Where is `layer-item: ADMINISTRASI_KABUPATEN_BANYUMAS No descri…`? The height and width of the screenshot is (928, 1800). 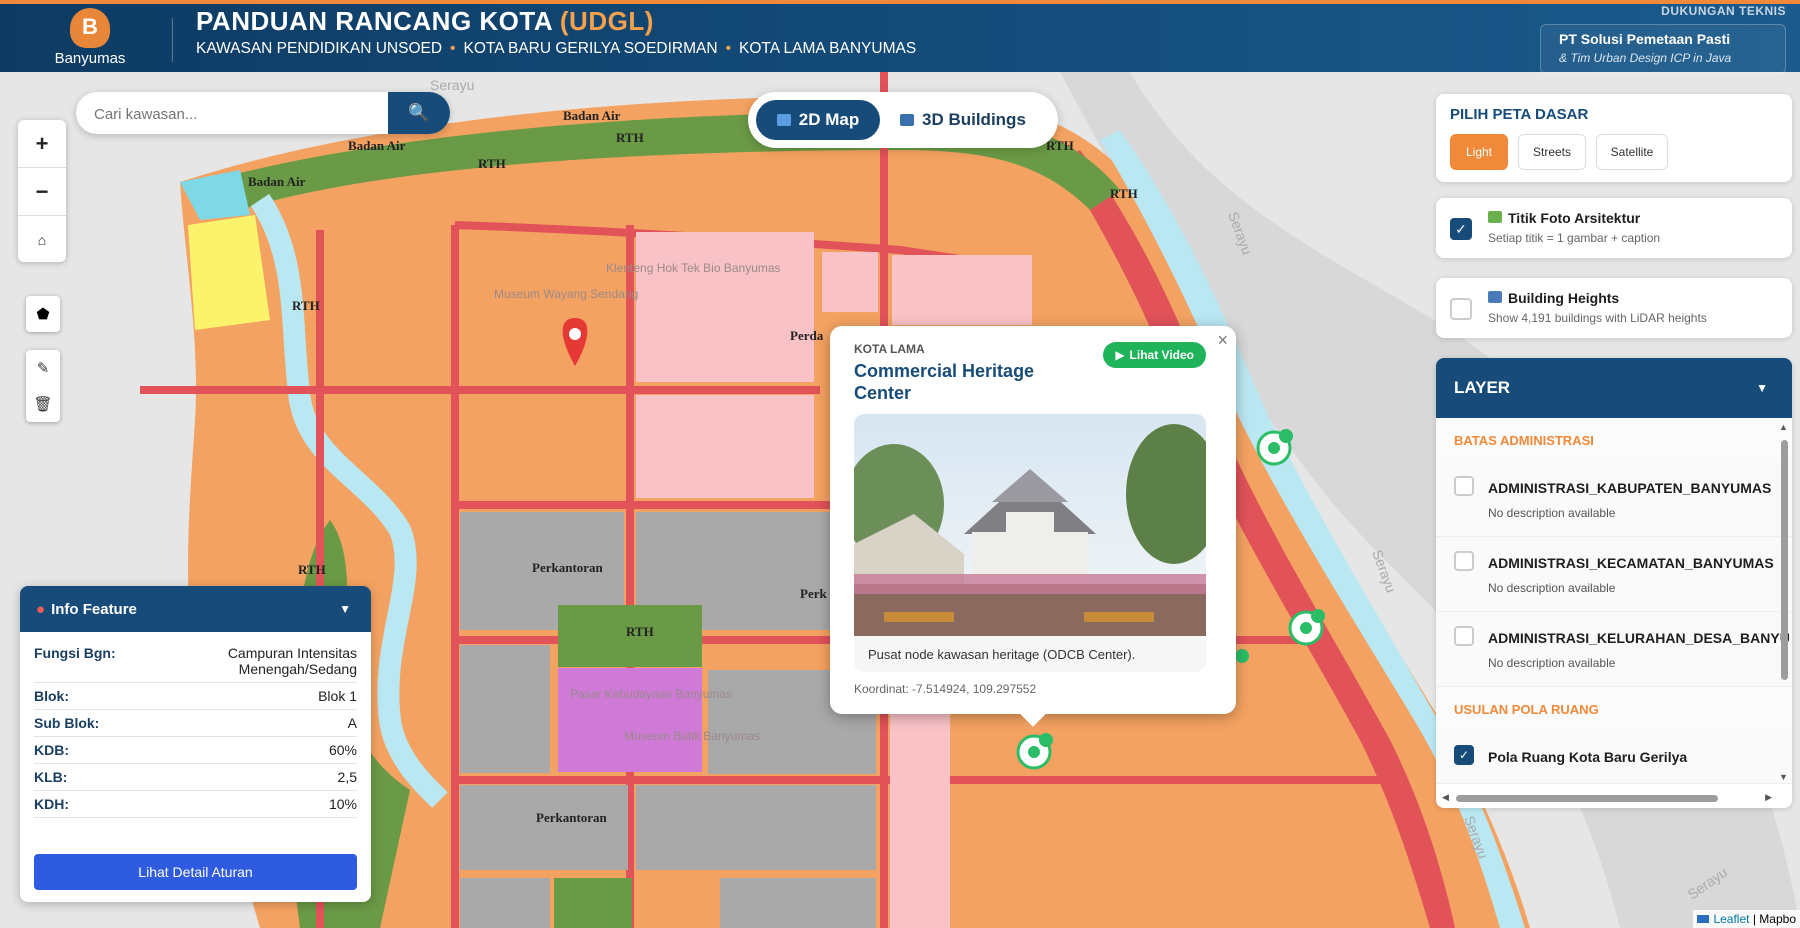 layer-item: ADMINISTRASI_KABUPATEN_BANYUMAS No descri… is located at coordinates (1614, 499).